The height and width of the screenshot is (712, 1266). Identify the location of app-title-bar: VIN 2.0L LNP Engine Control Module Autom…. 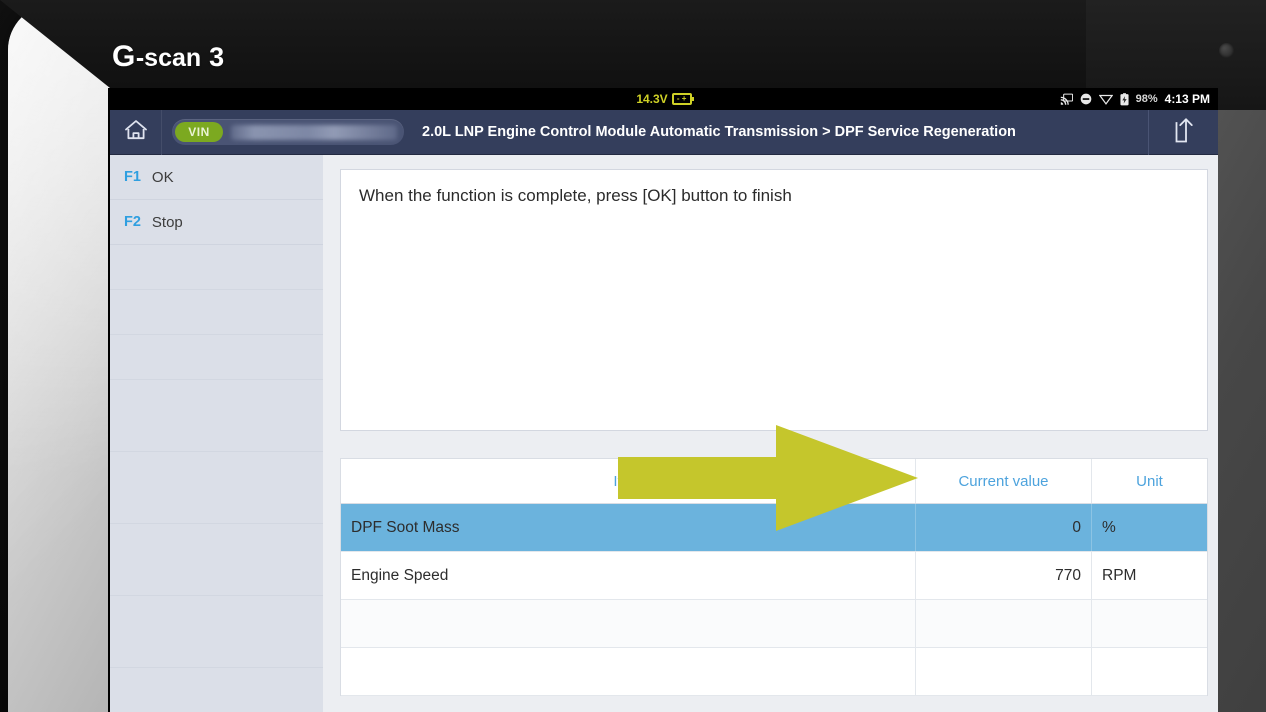
(664, 132).